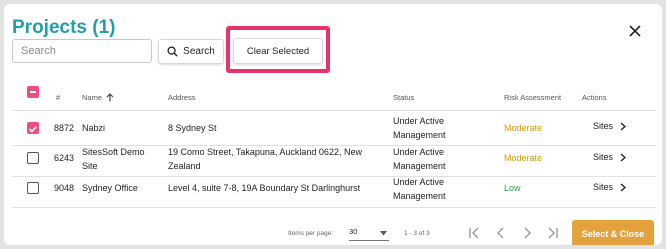 This screenshot has height=249, width=666. I want to click on header-actions: Actions, so click(594, 97).